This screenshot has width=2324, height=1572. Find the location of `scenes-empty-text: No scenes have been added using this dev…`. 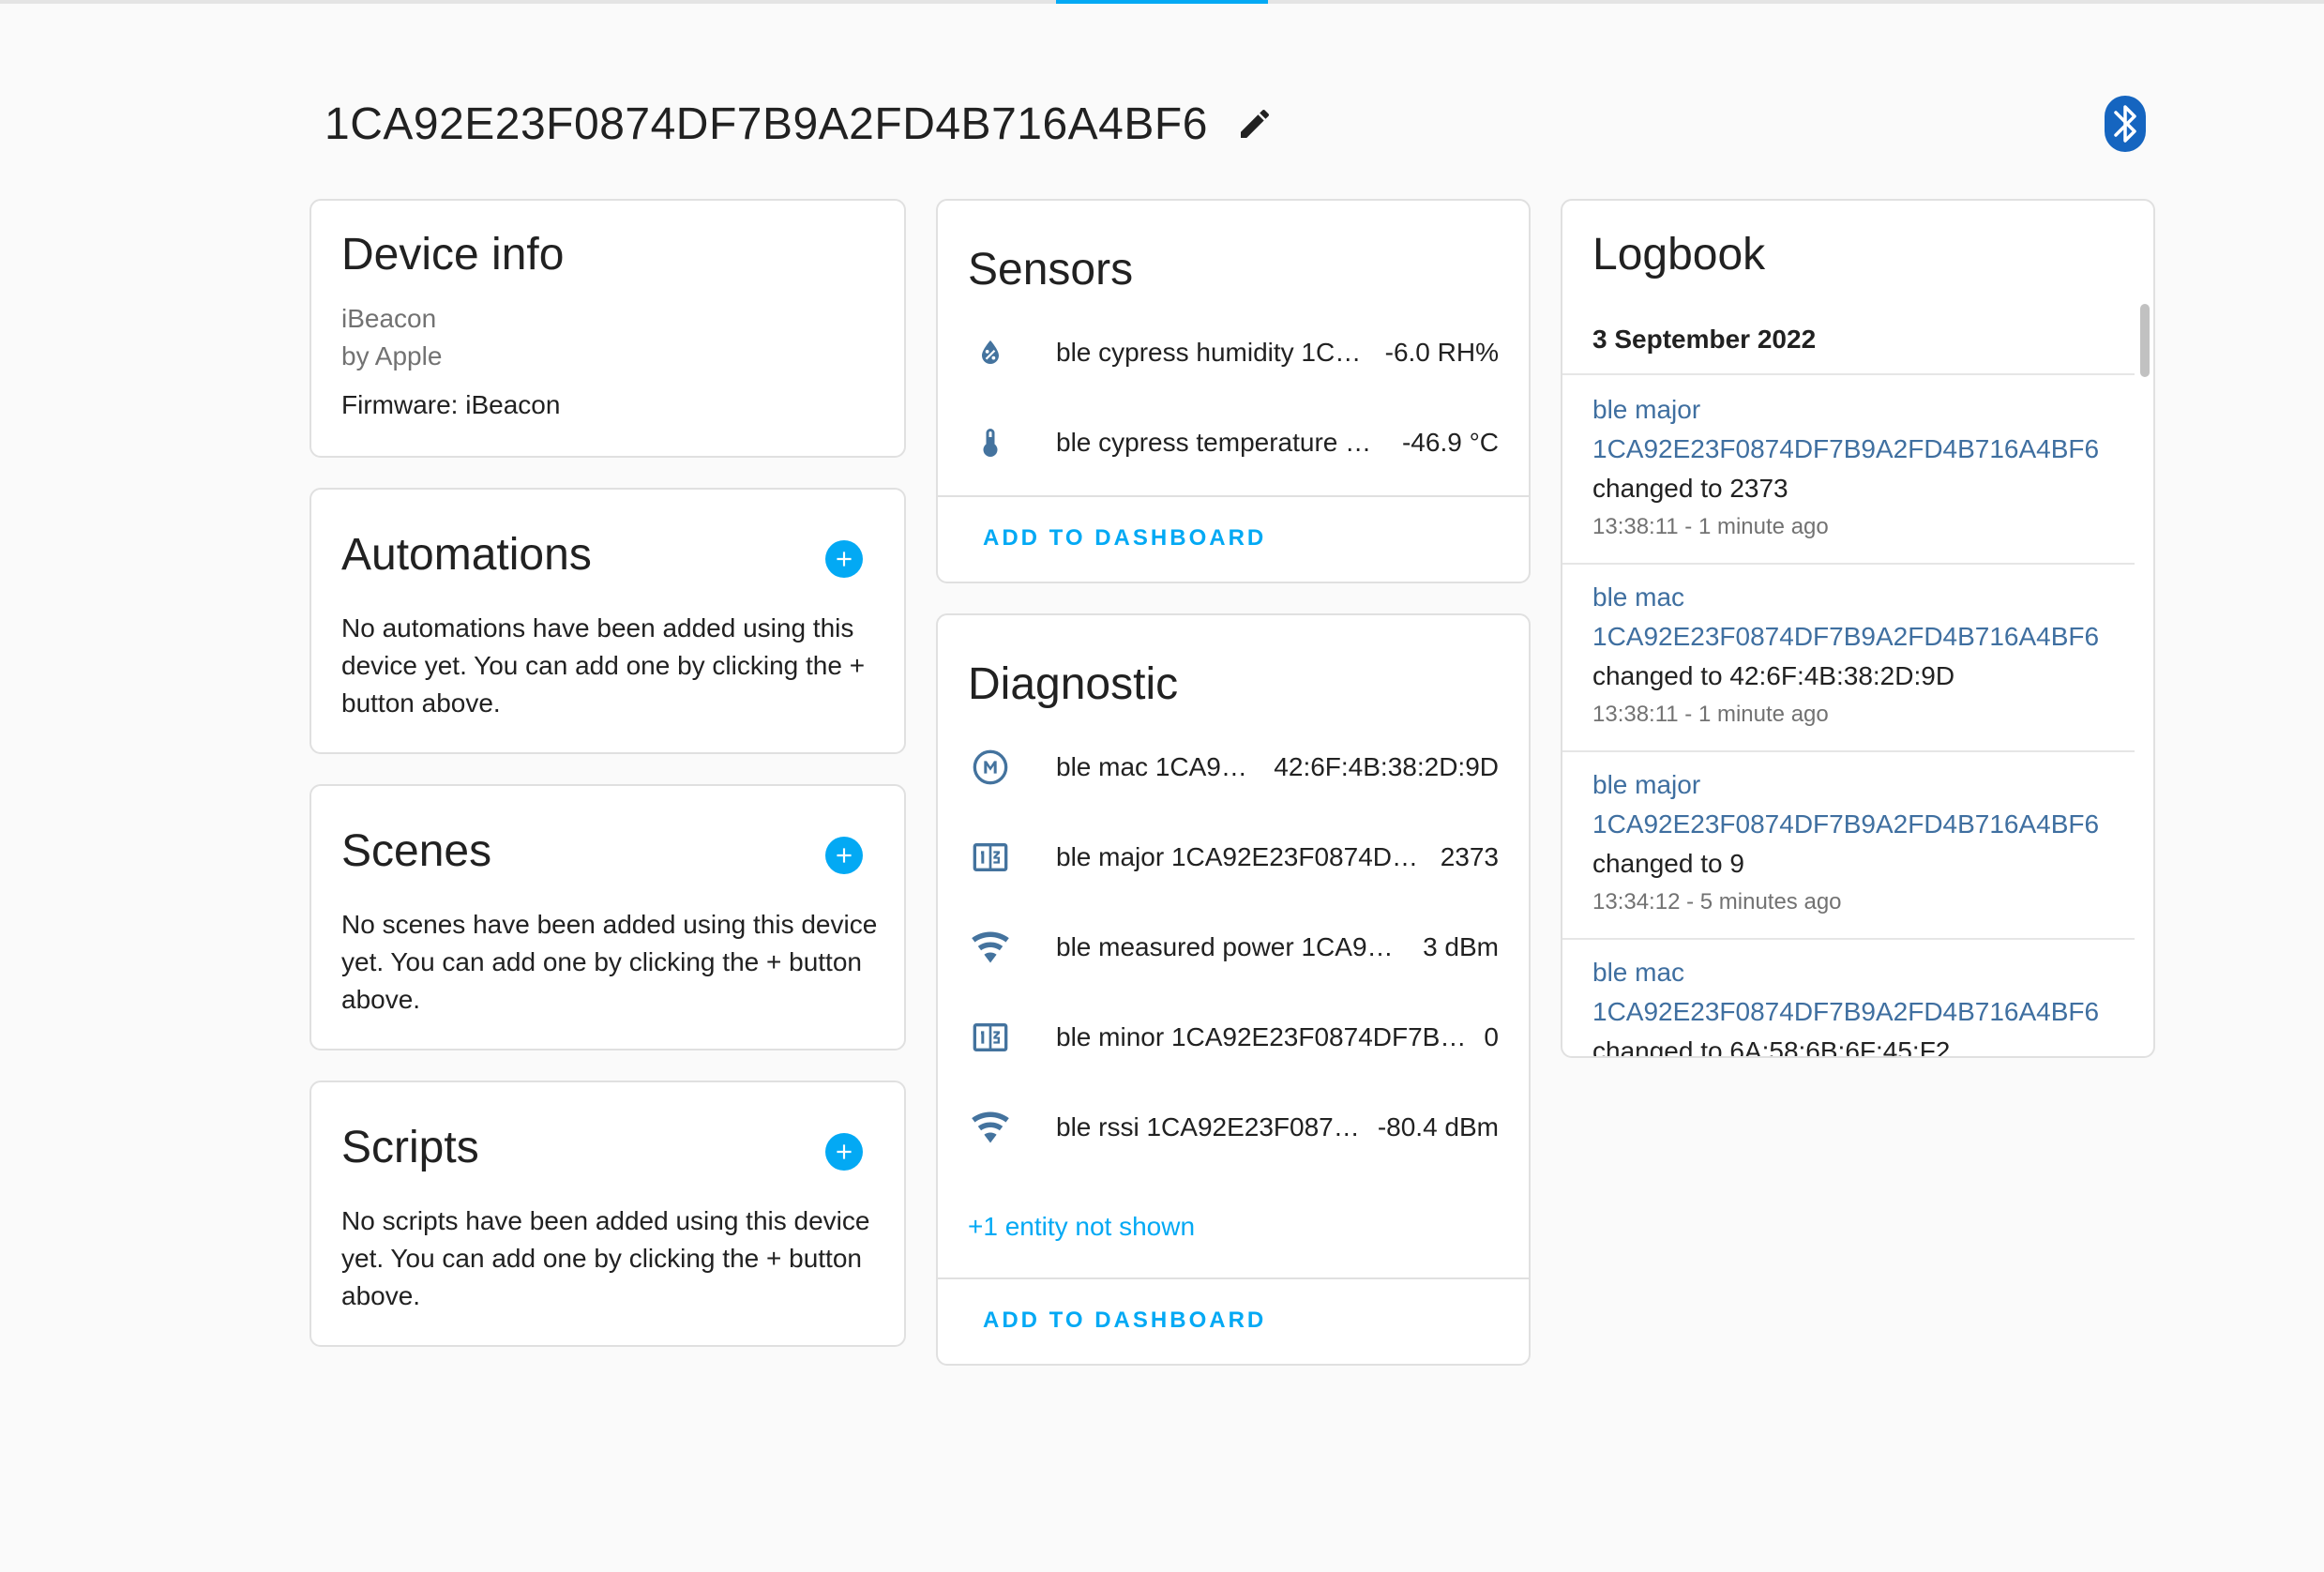

scenes-empty-text: No scenes have been added using this dev… is located at coordinates (609, 962).